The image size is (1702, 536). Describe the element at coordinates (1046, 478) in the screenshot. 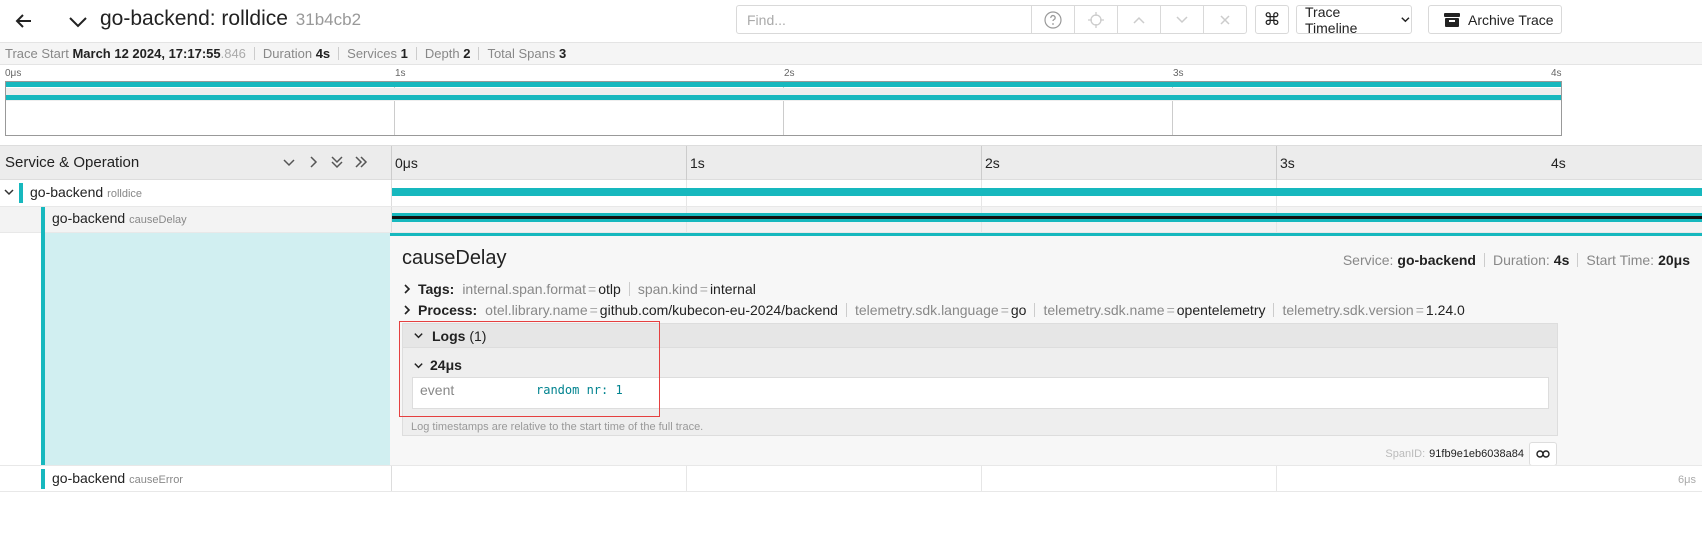

I see `span-timeline-cell: 6μs` at that location.